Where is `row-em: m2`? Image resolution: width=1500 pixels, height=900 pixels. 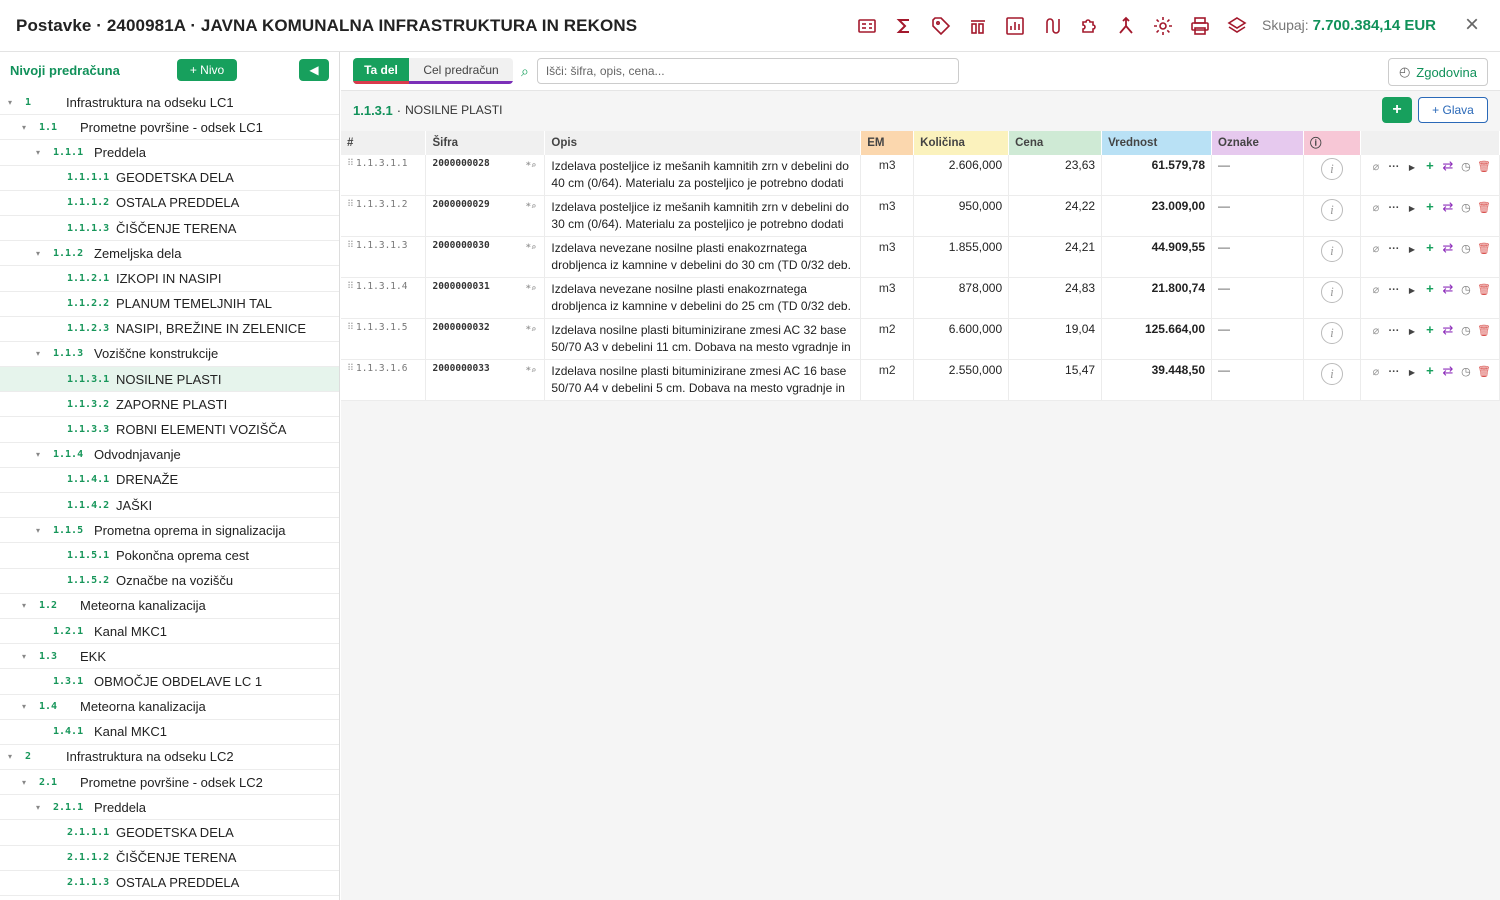
row-em: m2 is located at coordinates (887, 380).